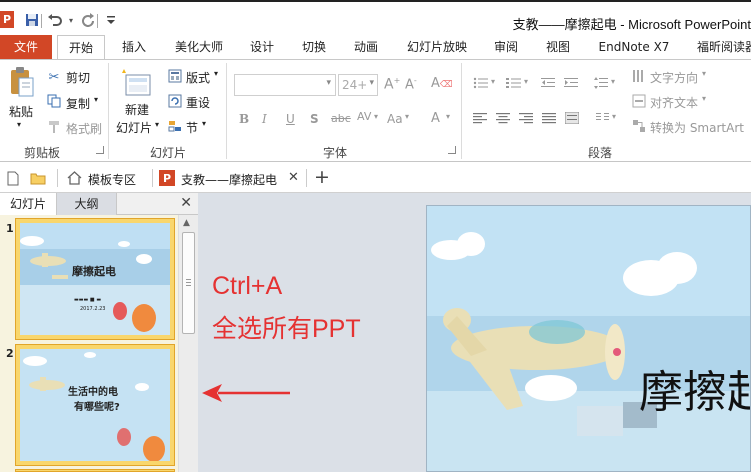  I want to click on align-text-dropdown-icon: ▾, so click(704, 98).